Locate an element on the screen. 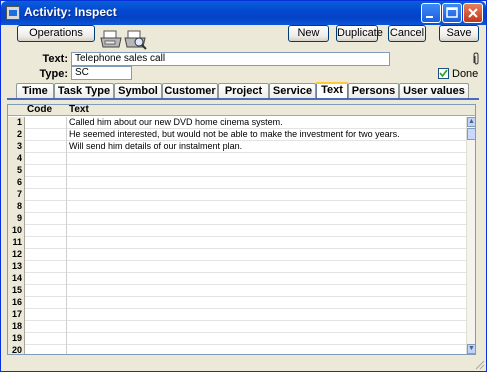 This screenshot has width=487, height=372. table-row: 8 is located at coordinates (237, 207).